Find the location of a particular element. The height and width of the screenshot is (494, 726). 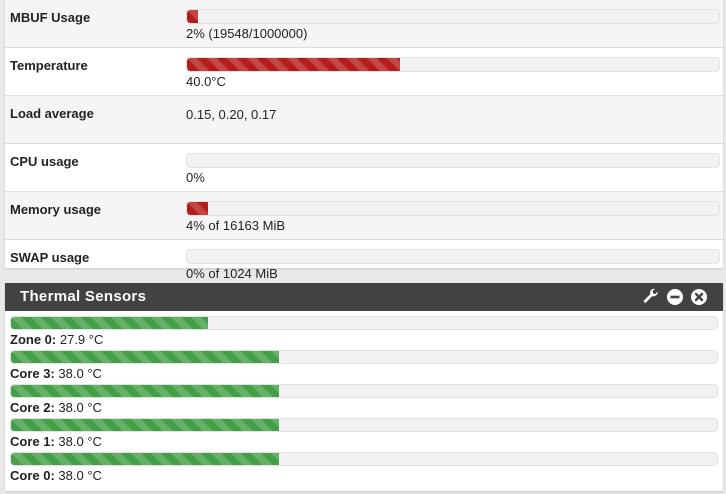

swap-usage-value: 0% of 1024 MiB is located at coordinates (232, 273).